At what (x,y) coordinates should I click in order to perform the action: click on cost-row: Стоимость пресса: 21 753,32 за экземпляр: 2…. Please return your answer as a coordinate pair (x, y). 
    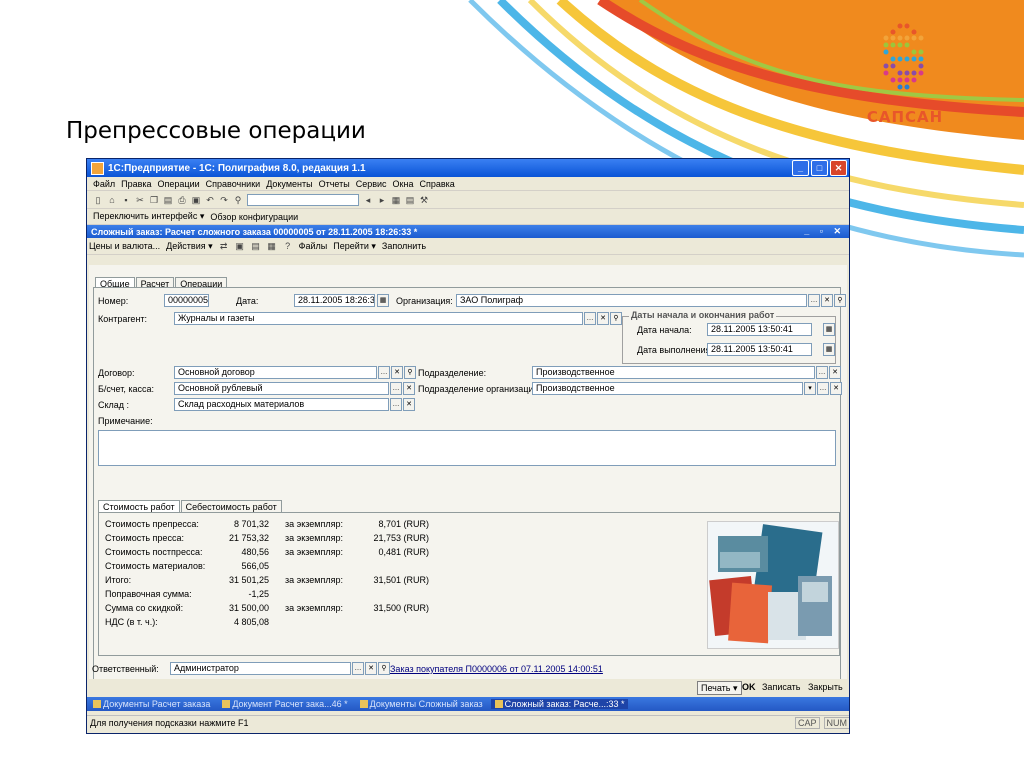
    Looking at the image, I should click on (285, 539).